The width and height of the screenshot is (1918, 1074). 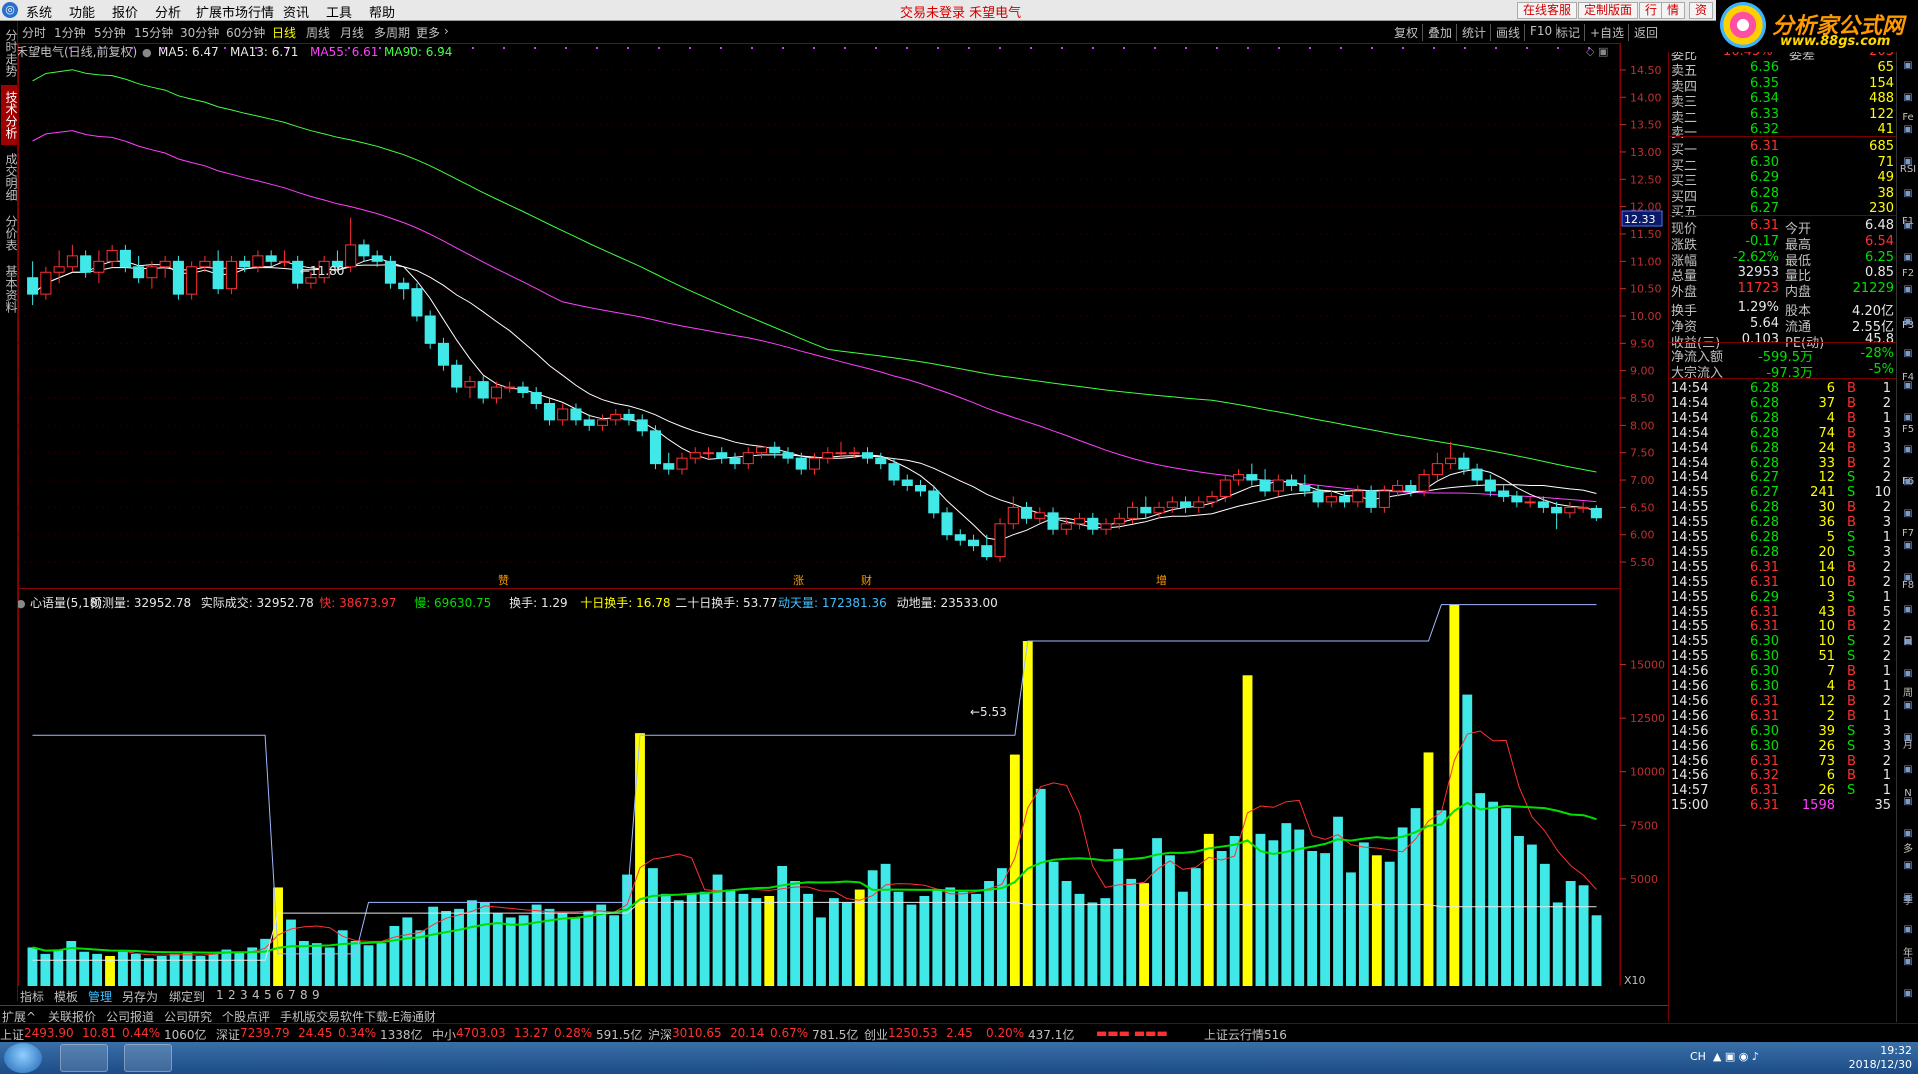 I want to click on index-name: 沪深, so click(x=660, y=1034).